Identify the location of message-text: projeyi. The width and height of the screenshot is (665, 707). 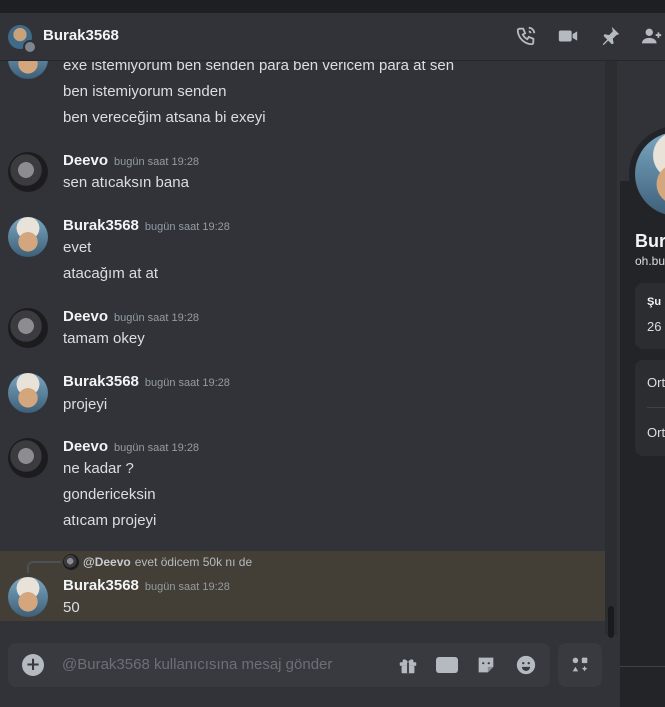
(85, 404).